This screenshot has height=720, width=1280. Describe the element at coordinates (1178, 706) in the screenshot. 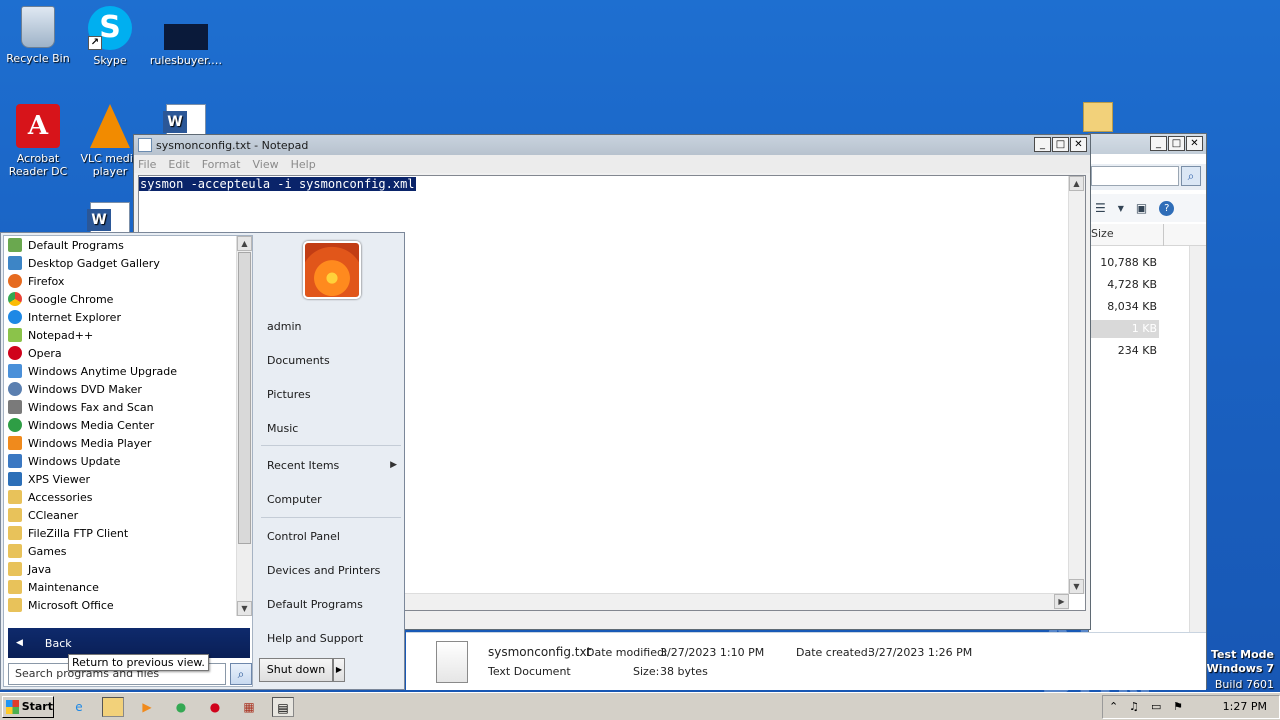

I see `action-center-flag-icon: ⚑` at that location.